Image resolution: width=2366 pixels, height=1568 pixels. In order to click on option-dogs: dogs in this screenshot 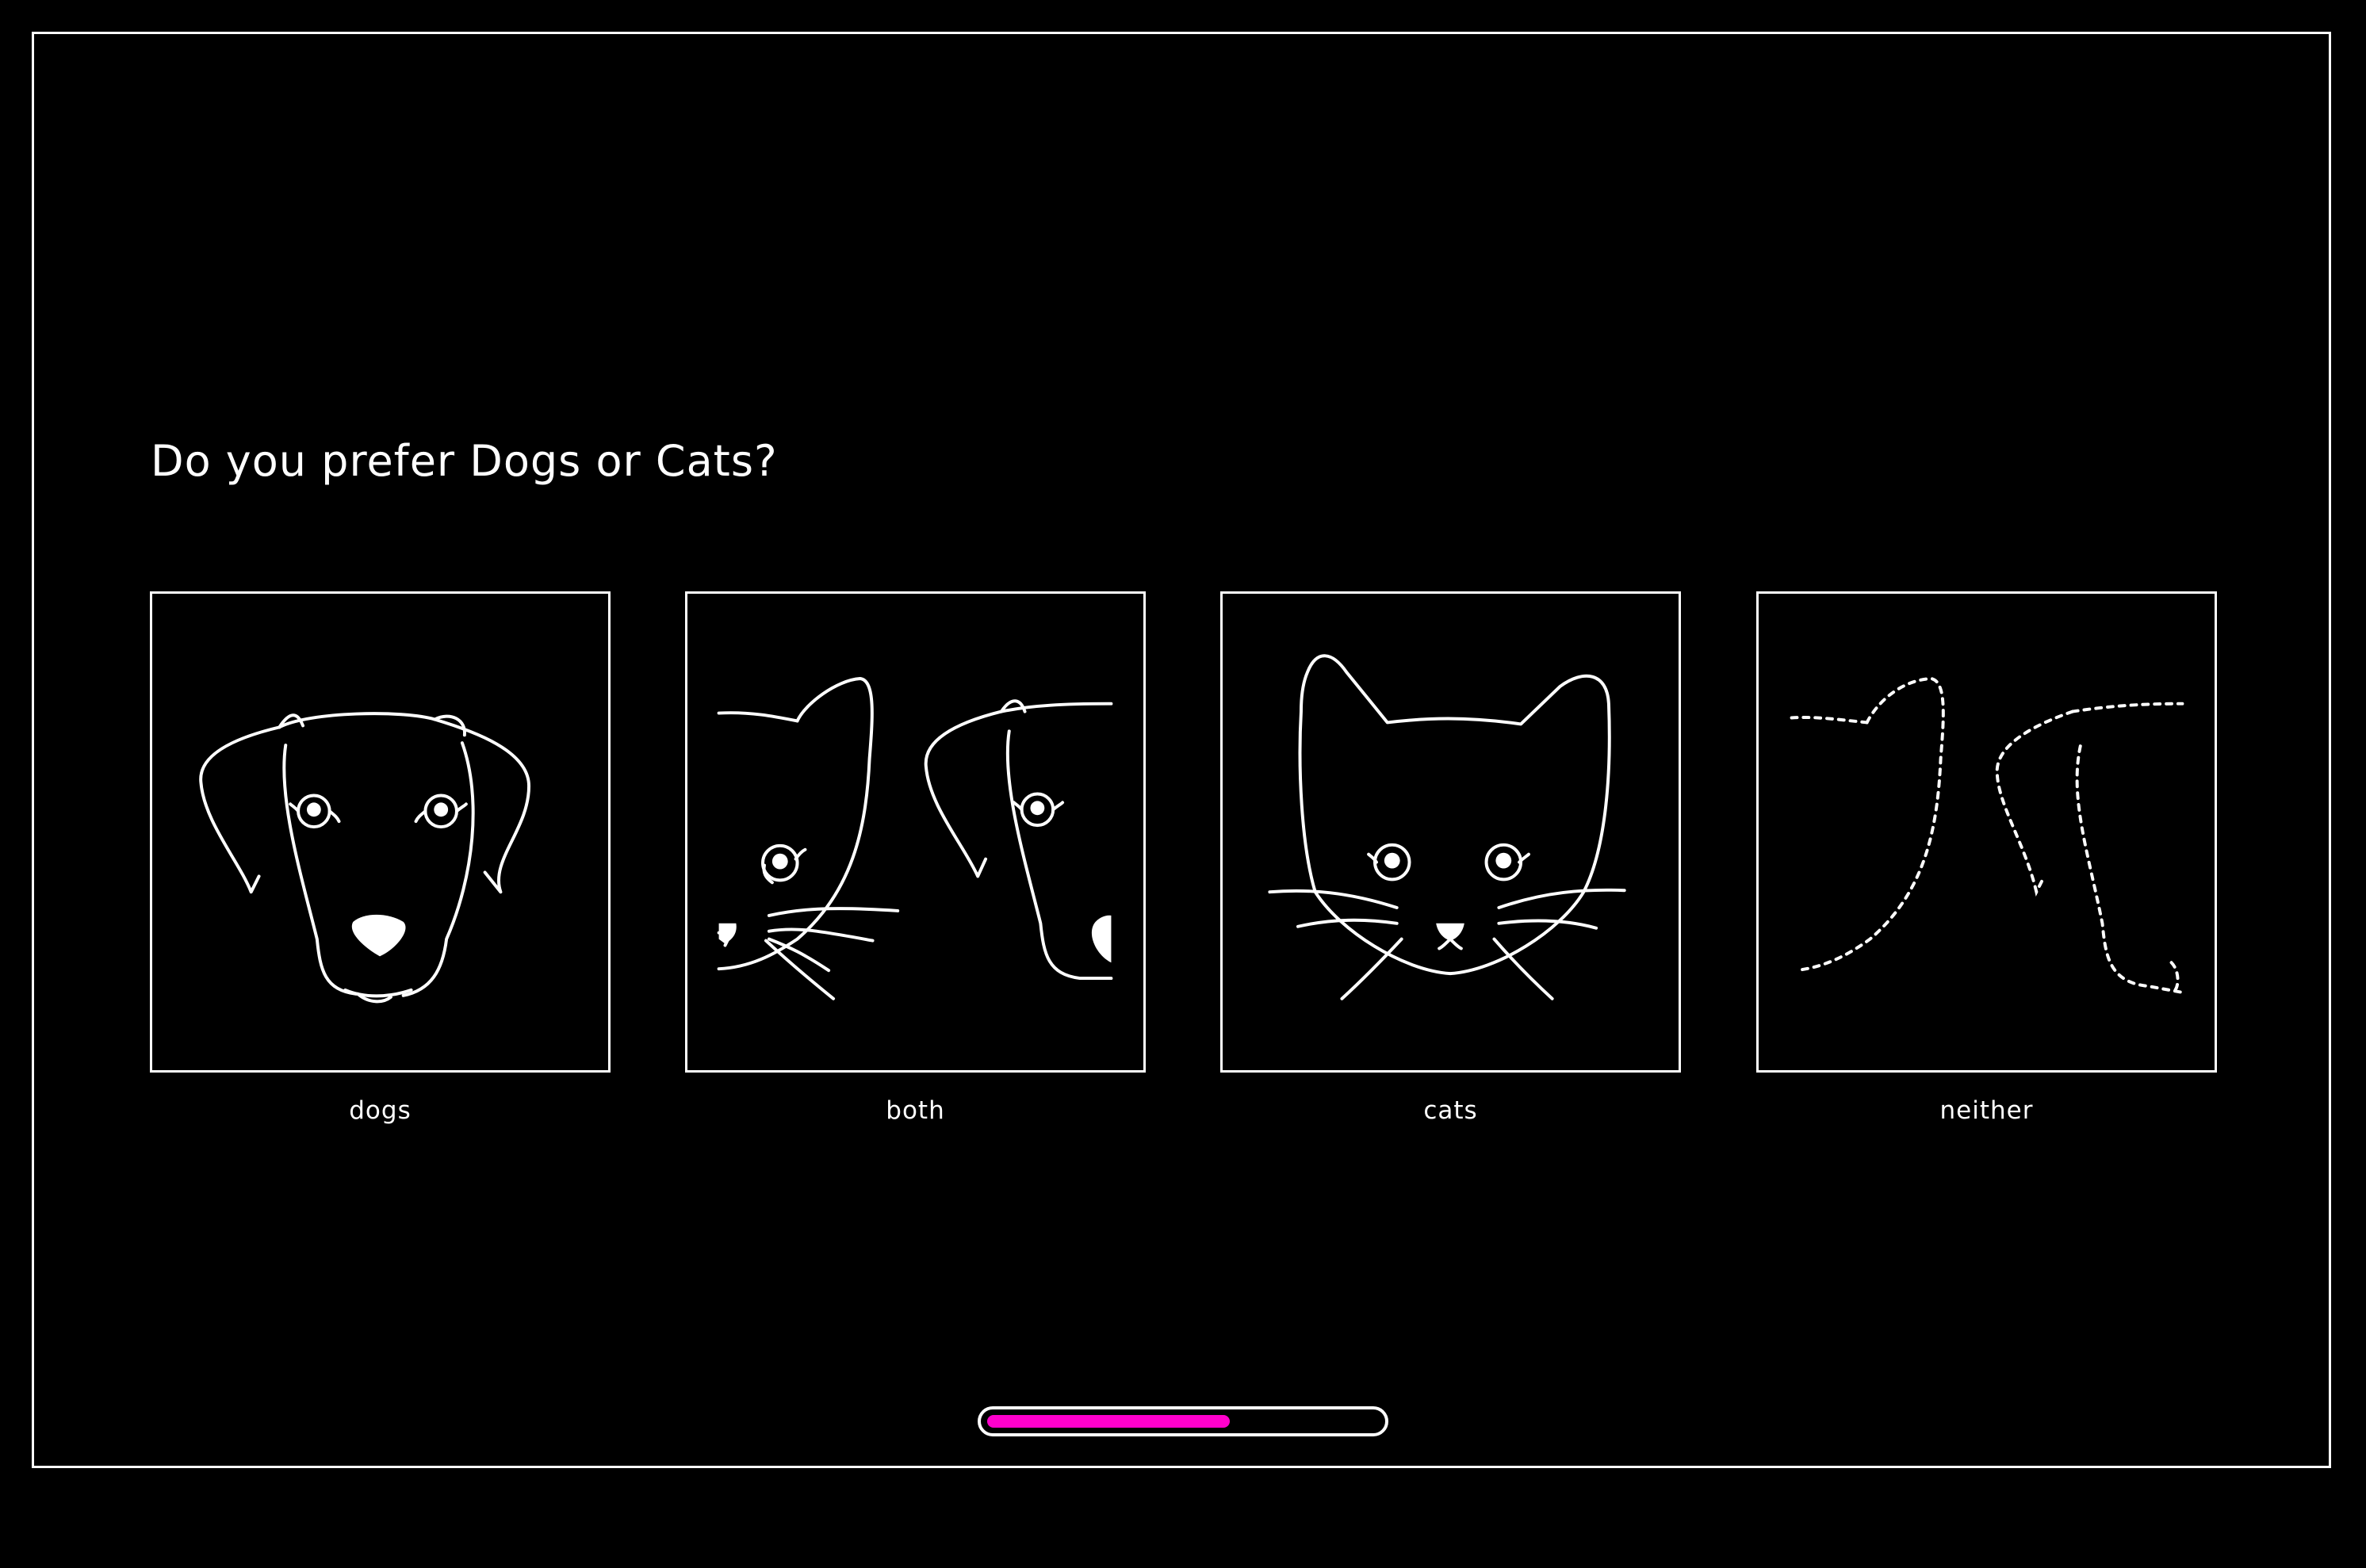, I will do `click(381, 858)`.